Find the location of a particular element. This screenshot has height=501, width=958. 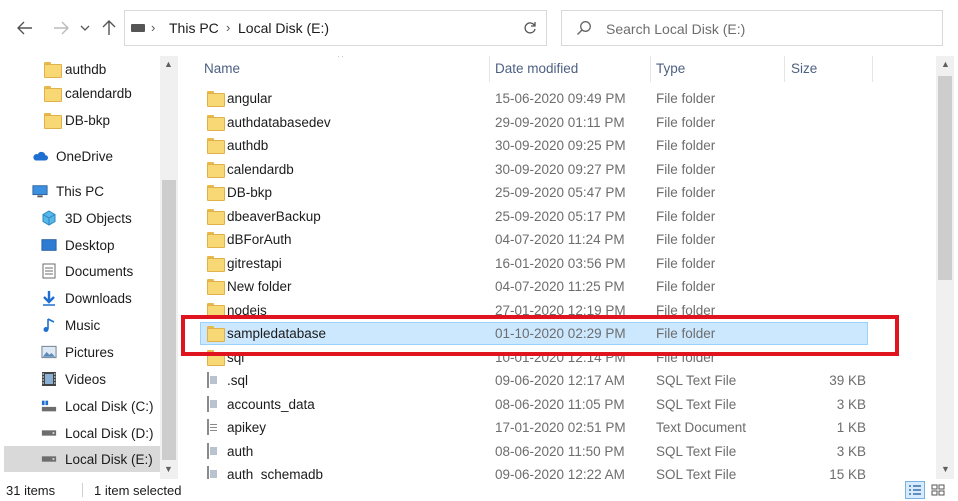

nav-item-3d-objects: 3D Objects is located at coordinates (80, 218).